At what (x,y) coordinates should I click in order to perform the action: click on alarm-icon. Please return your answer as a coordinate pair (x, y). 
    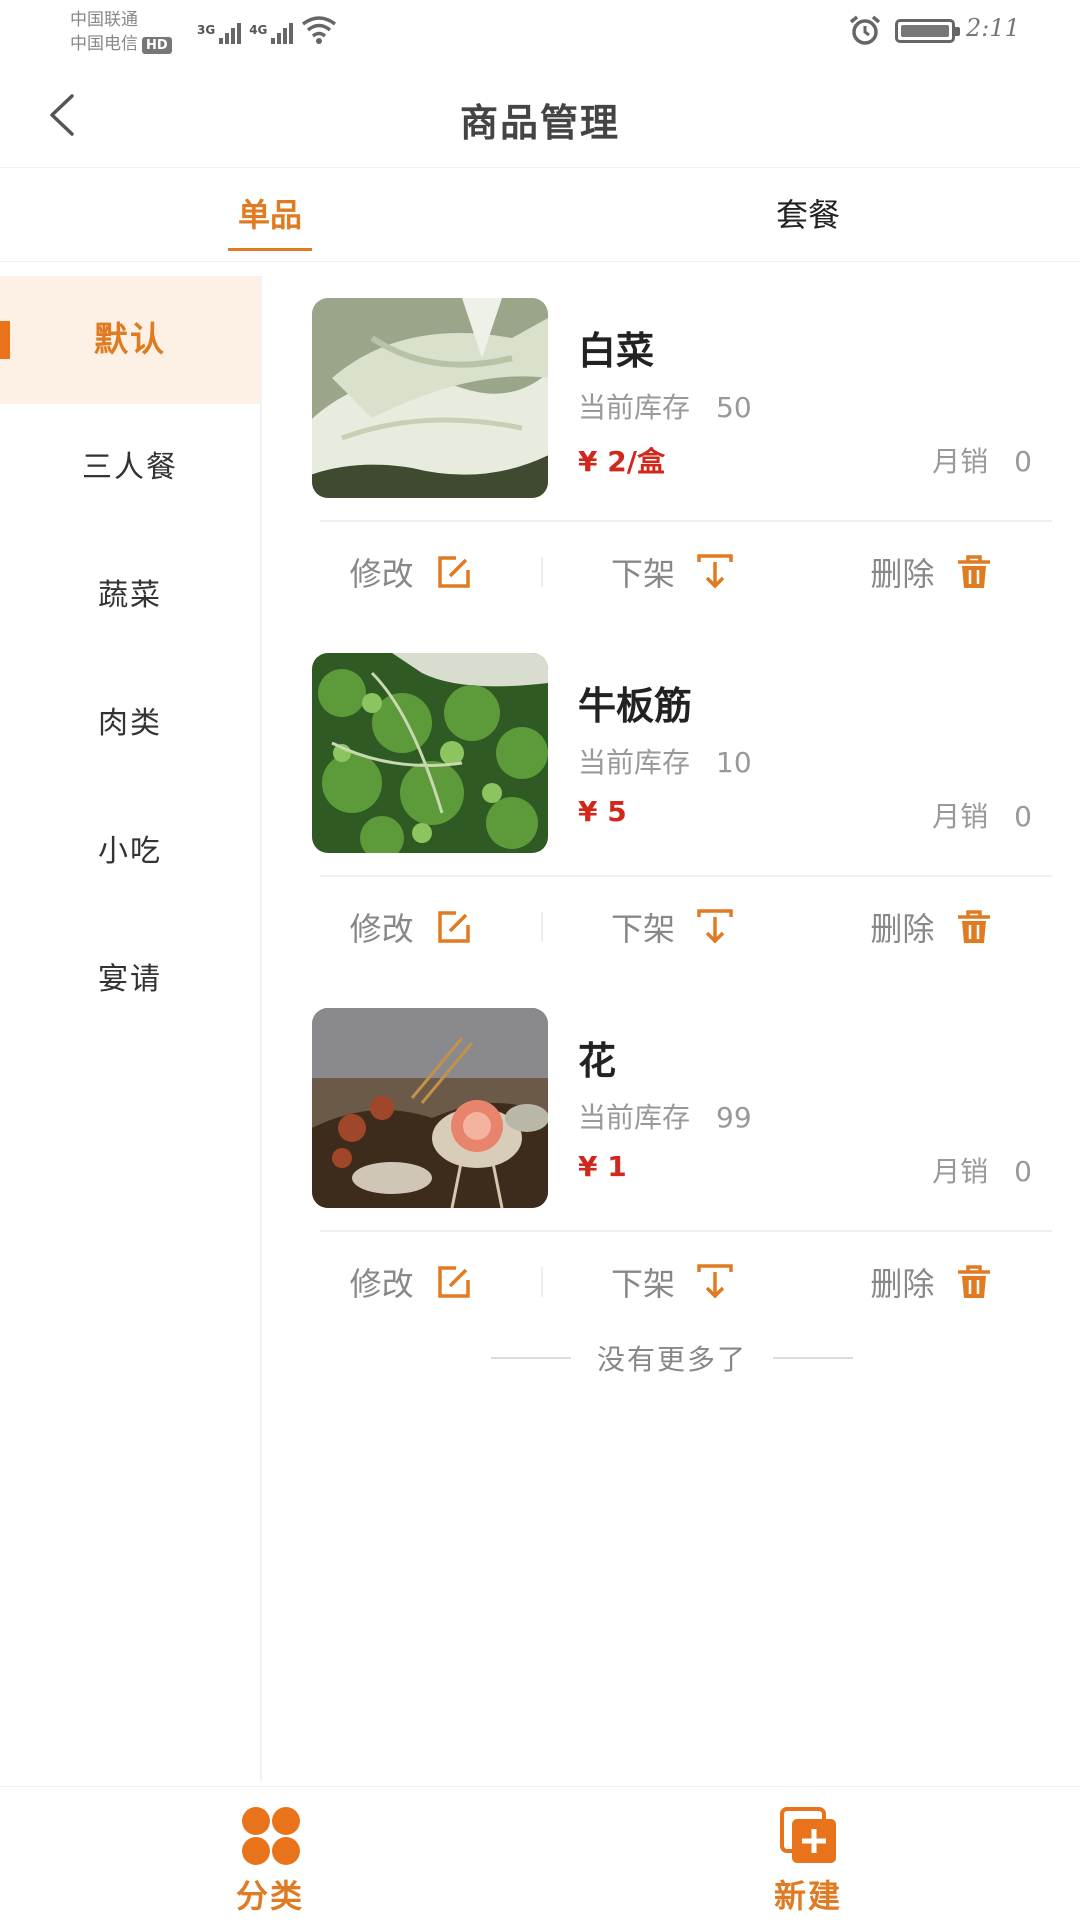
    Looking at the image, I should click on (865, 30).